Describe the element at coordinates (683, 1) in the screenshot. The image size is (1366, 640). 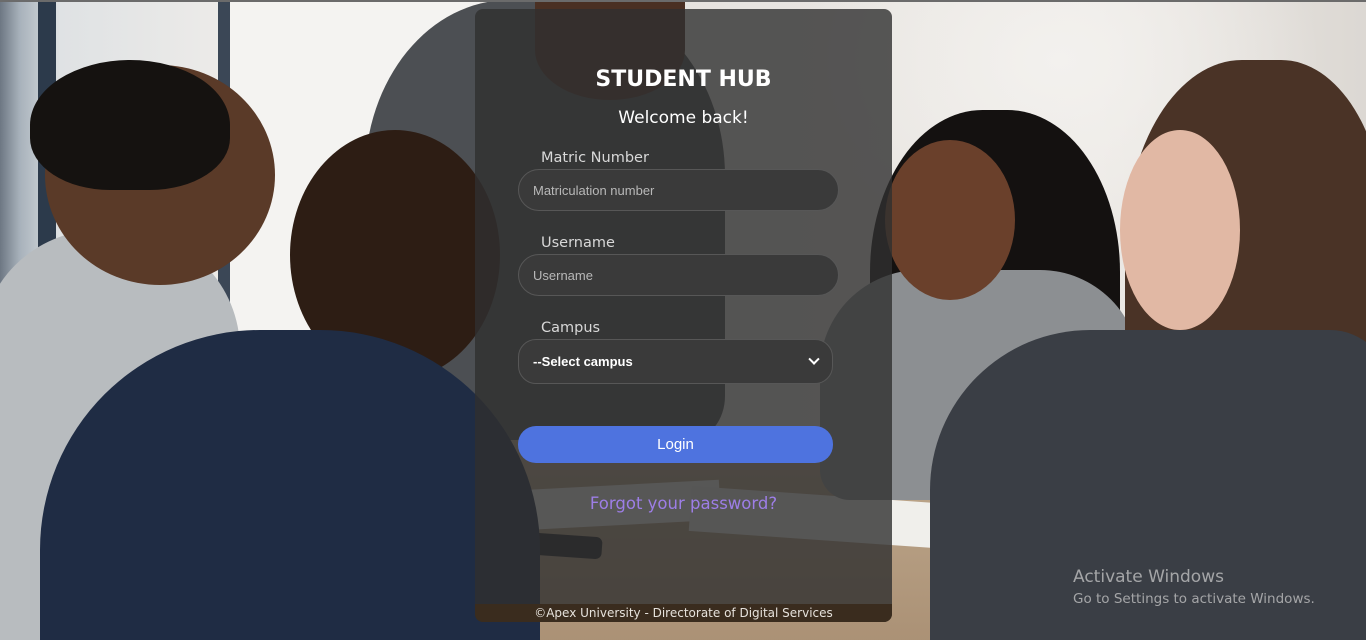
I see `top-border` at that location.